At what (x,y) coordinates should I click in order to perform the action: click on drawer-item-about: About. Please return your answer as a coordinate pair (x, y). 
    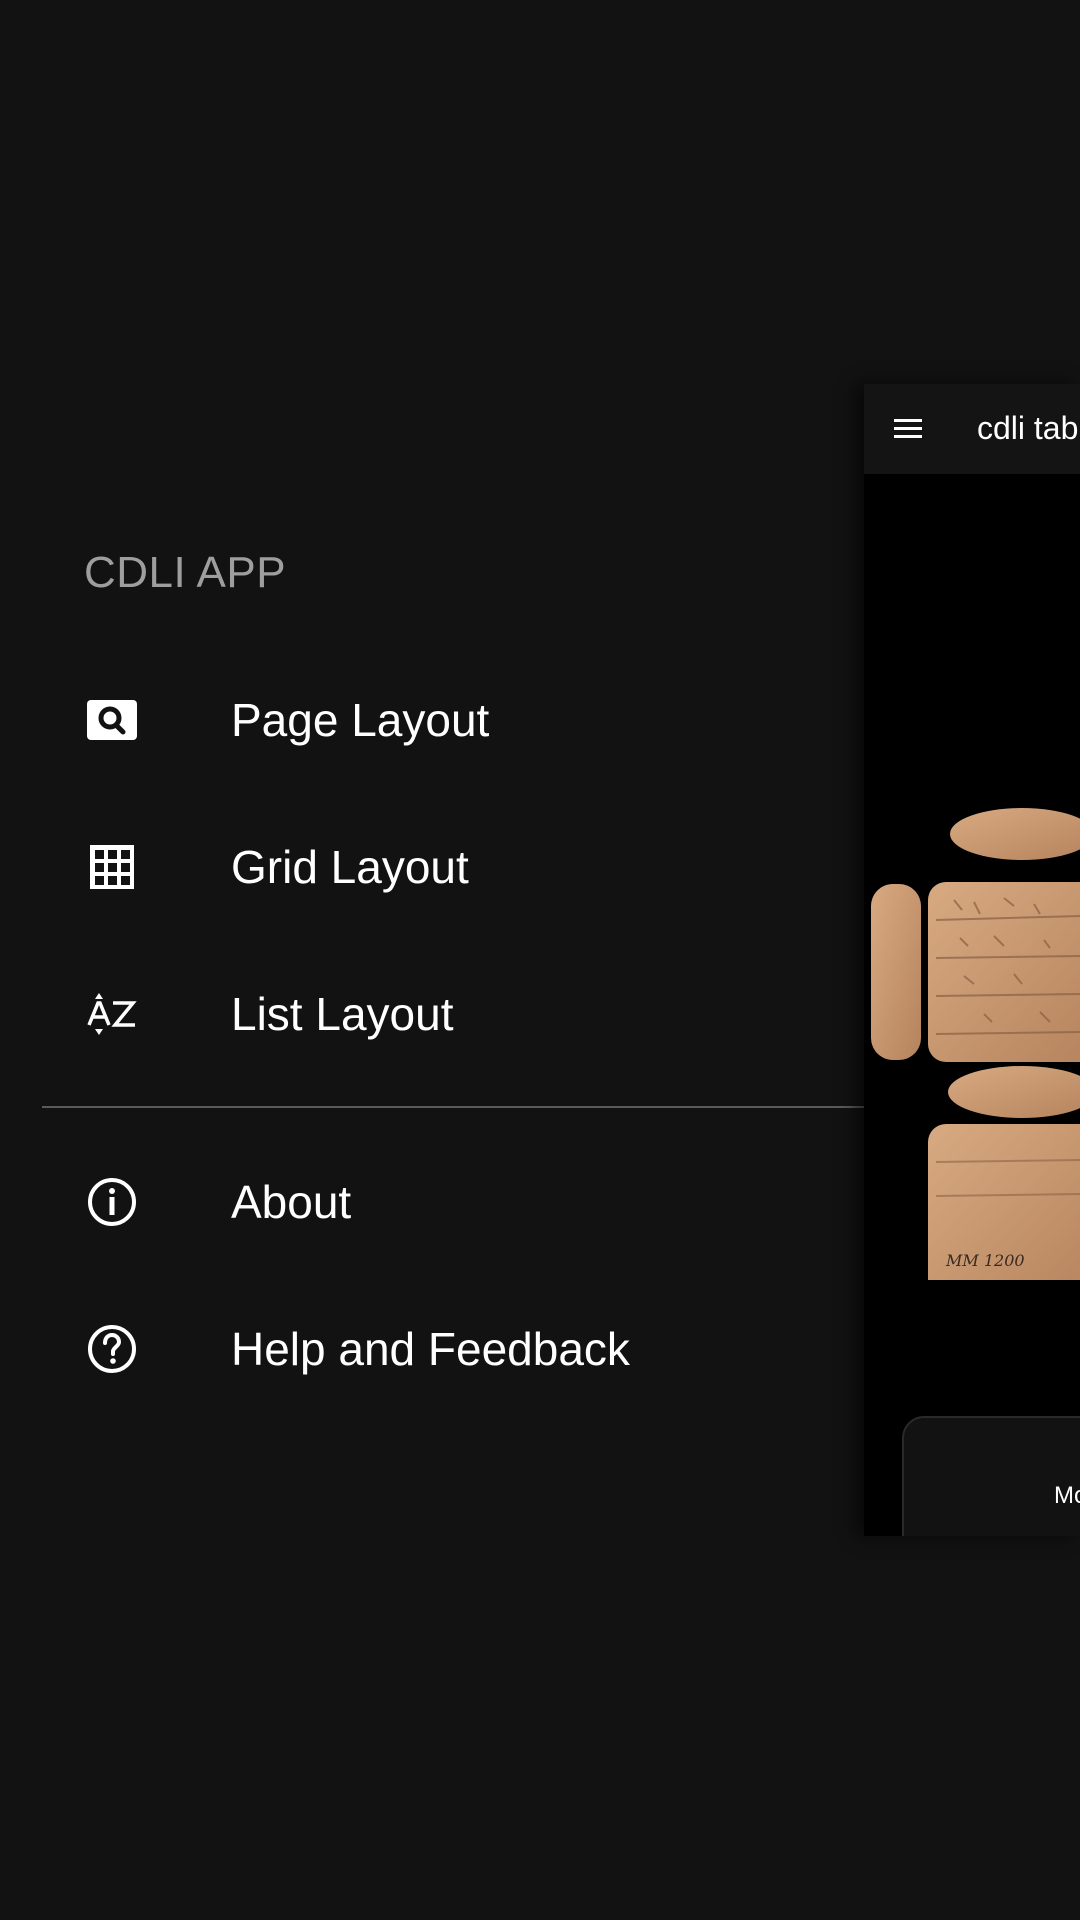
    Looking at the image, I should click on (432, 1202).